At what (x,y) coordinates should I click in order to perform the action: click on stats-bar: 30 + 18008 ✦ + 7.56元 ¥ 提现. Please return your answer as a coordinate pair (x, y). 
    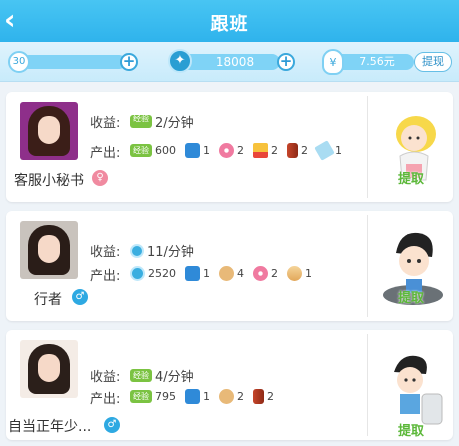
    Looking at the image, I should click on (229, 62).